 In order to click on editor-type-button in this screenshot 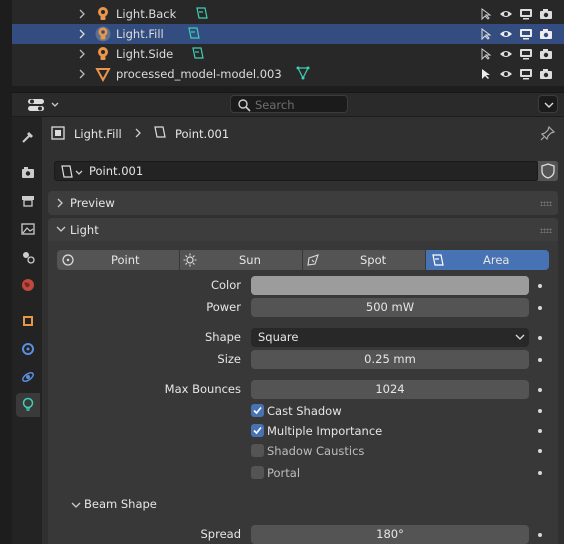, I will do `click(44, 105)`.